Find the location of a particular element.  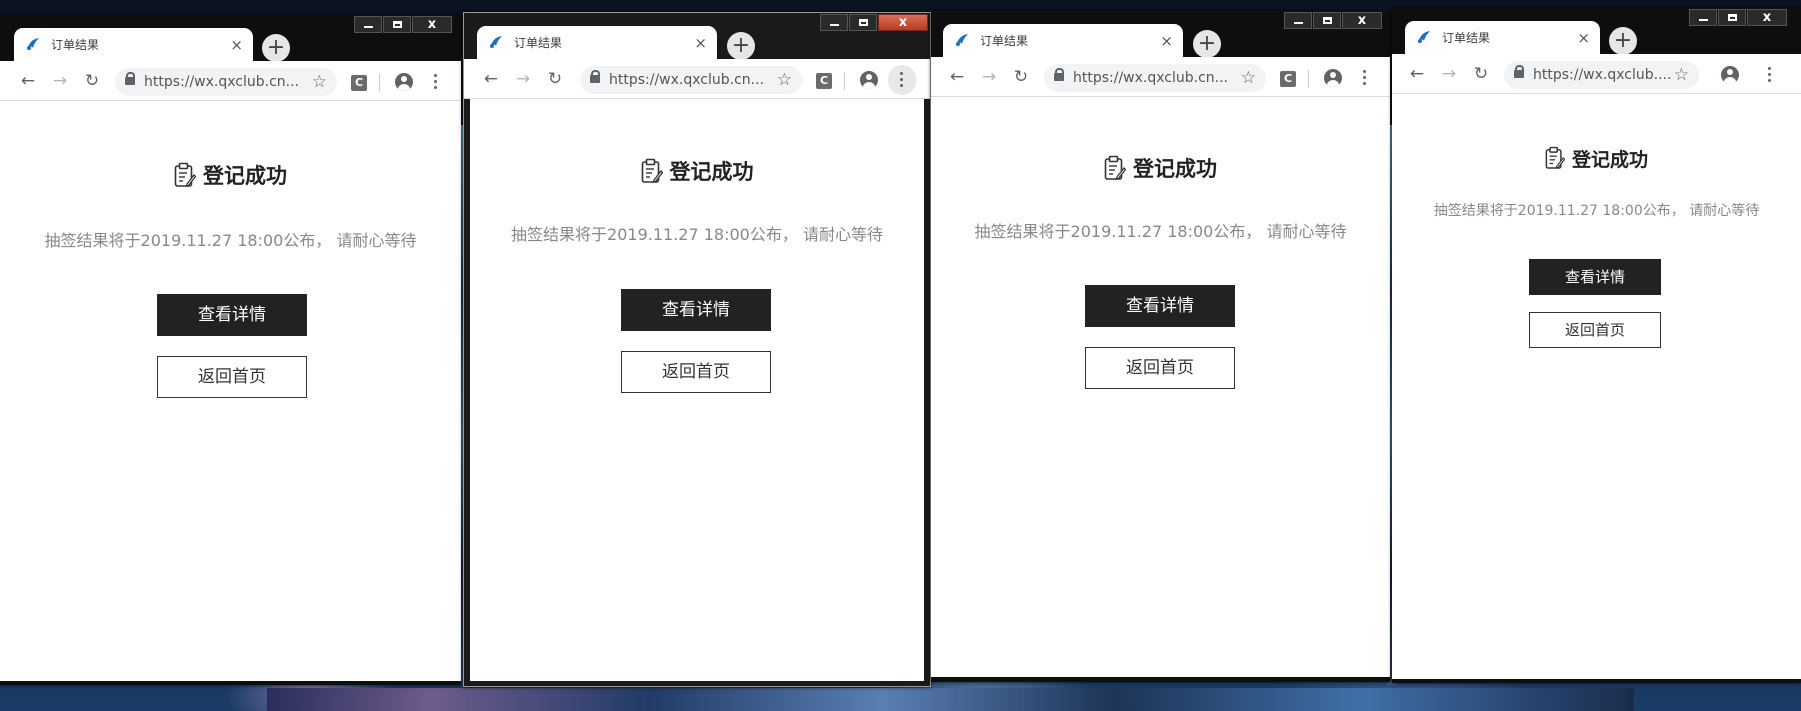

site-favicon-icon is located at coordinates (33, 44).